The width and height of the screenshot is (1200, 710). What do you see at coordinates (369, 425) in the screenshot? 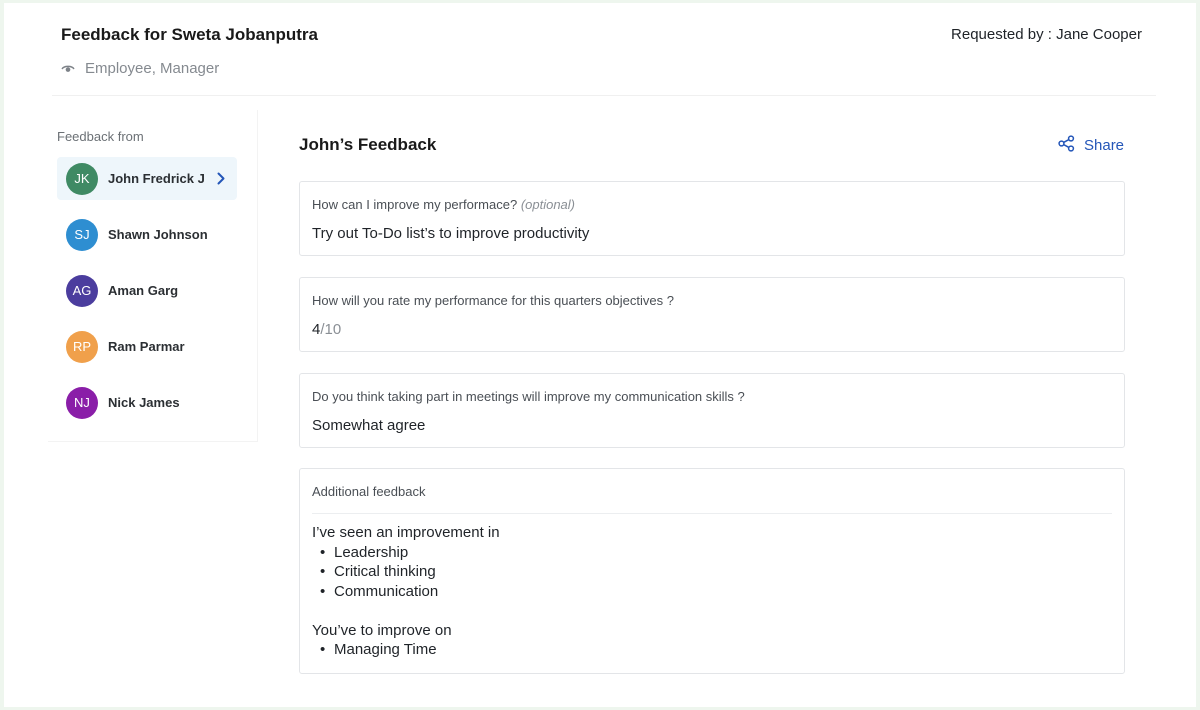
I see `answer-text: Somewhat agree` at bounding box center [369, 425].